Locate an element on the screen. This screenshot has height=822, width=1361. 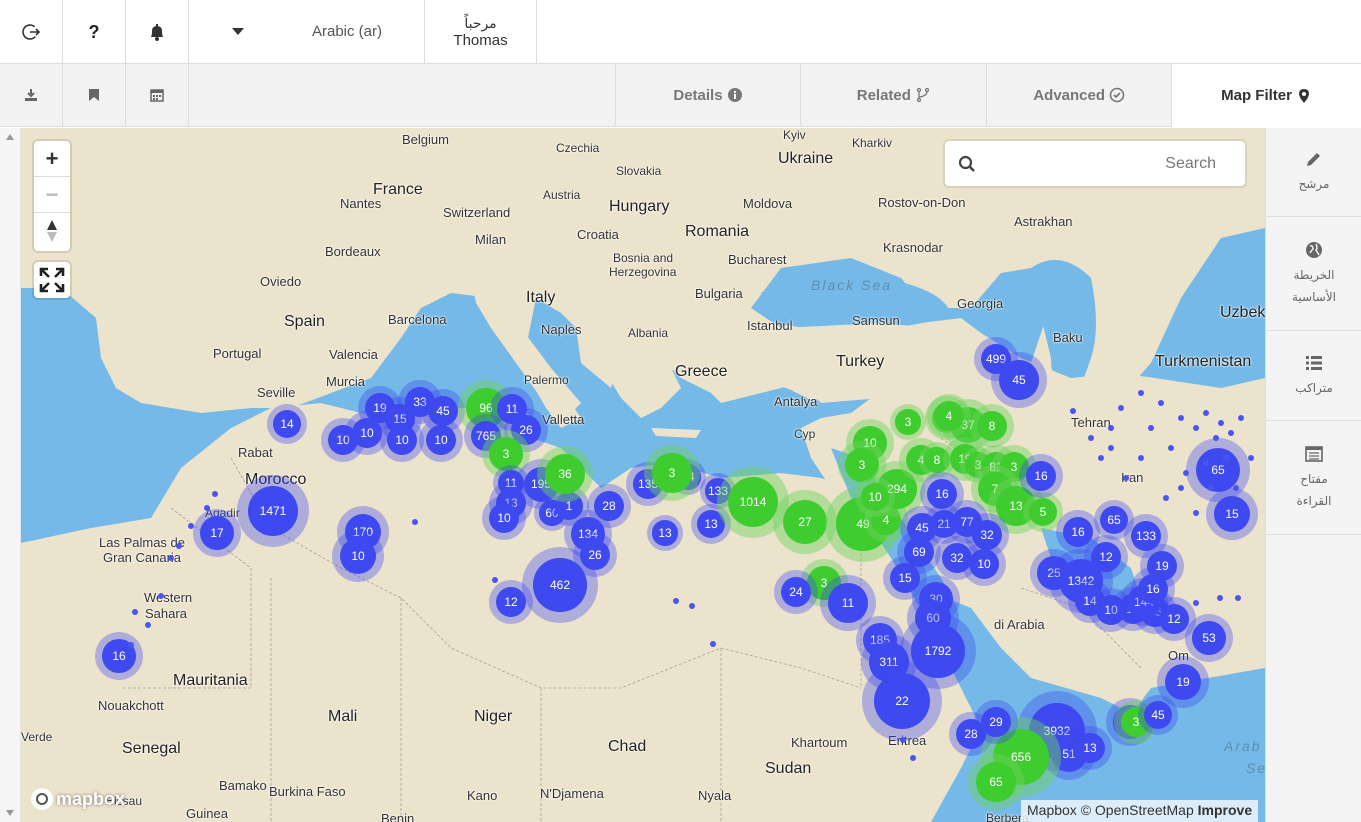
map-cluster: 12 is located at coordinates (511, 602).